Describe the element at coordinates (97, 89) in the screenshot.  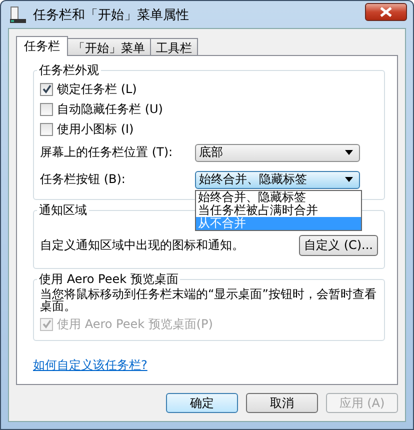
I see `checkbox-label: 锁定任务栏 (L)` at that location.